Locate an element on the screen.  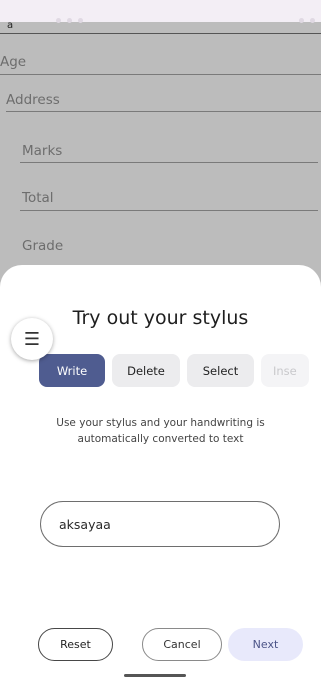
marks-field-underline is located at coordinates (169, 162).